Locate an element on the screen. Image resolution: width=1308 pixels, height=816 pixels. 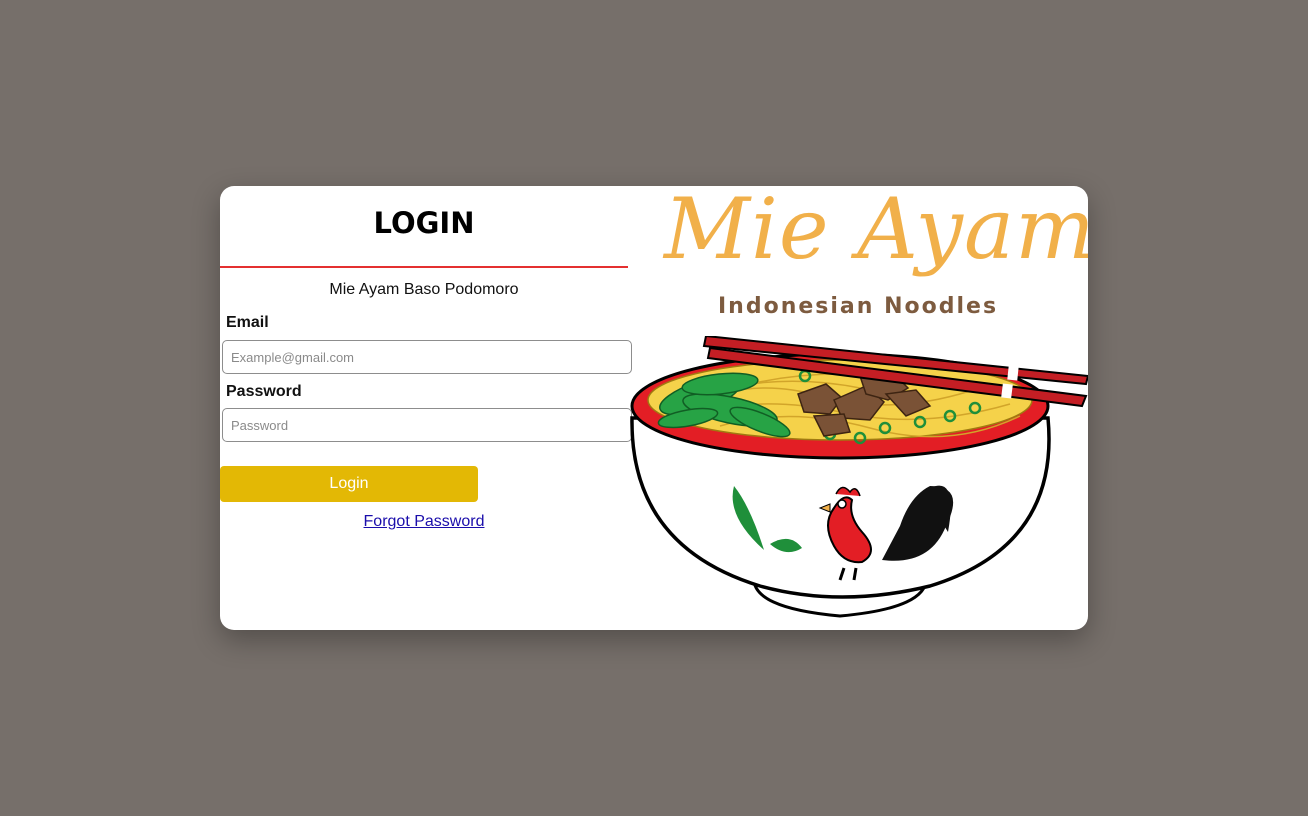
forgot-password-link: Forgot Password is located at coordinates (424, 522).